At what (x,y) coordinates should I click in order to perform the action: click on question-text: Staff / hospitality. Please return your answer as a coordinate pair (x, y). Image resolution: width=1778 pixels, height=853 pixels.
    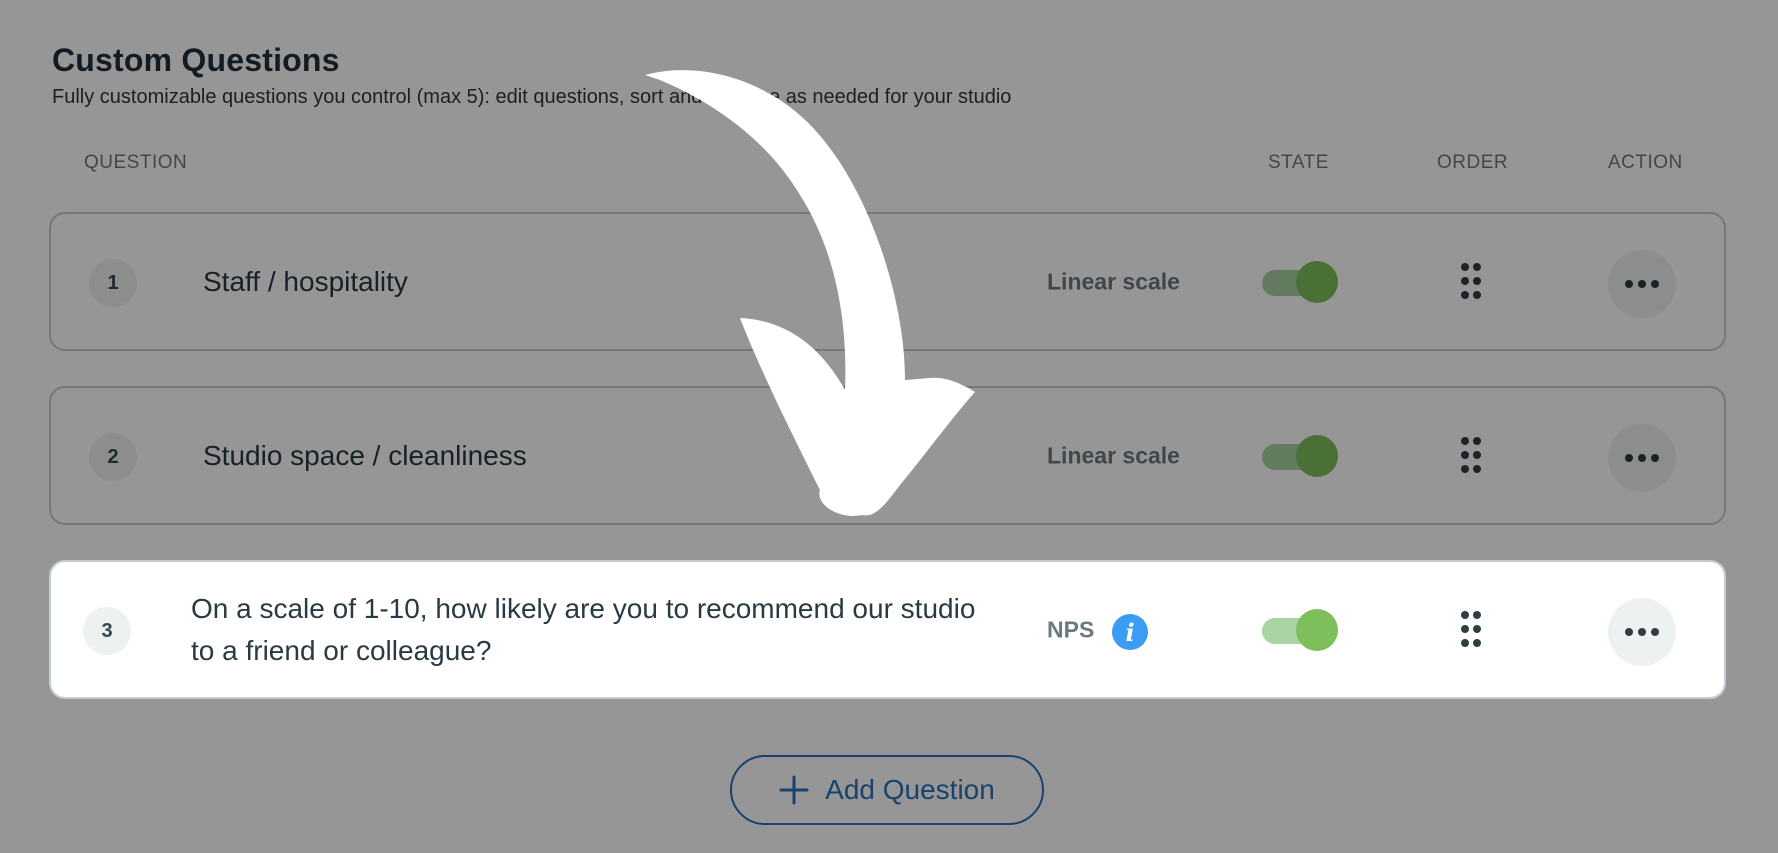
    Looking at the image, I should click on (305, 281).